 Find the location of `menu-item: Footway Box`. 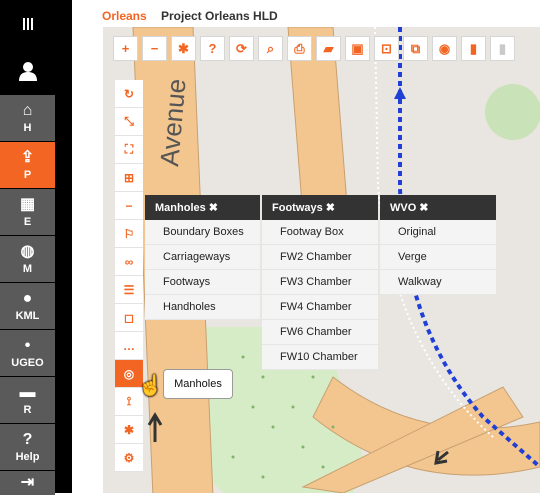

menu-item: Footway Box is located at coordinates (320, 232).